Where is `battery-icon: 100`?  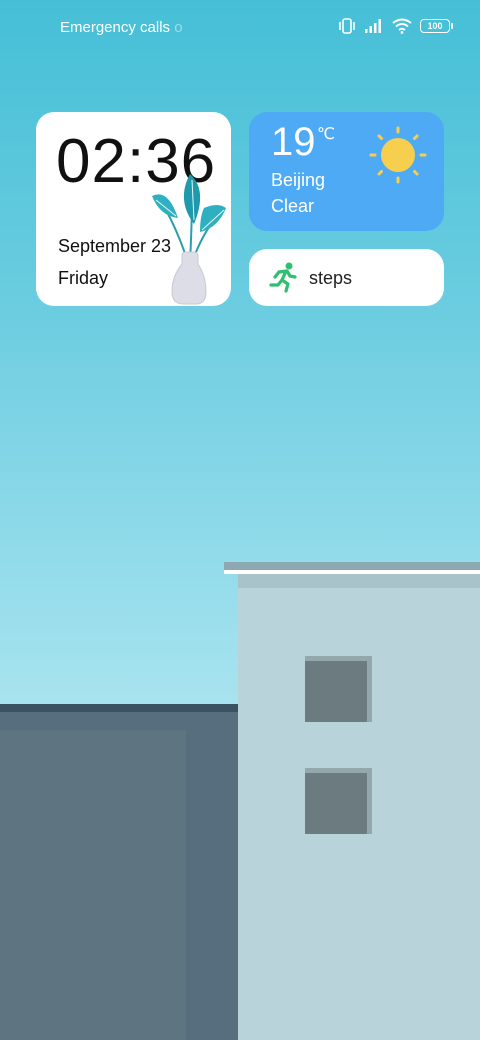 battery-icon: 100 is located at coordinates (436, 26).